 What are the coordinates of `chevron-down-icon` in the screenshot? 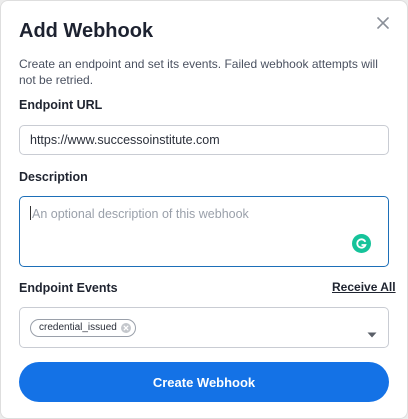 It's located at (372, 334).